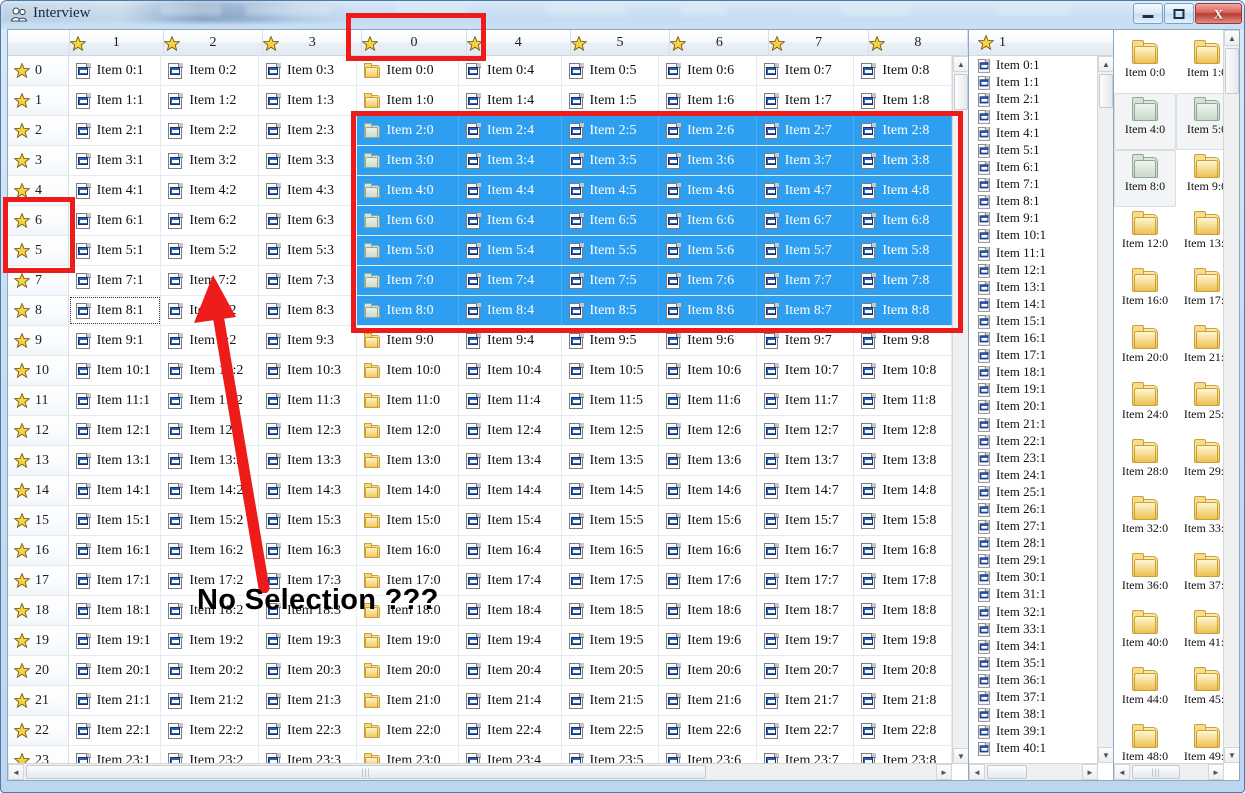  I want to click on table-cell: Item 19:6, so click(708, 640).